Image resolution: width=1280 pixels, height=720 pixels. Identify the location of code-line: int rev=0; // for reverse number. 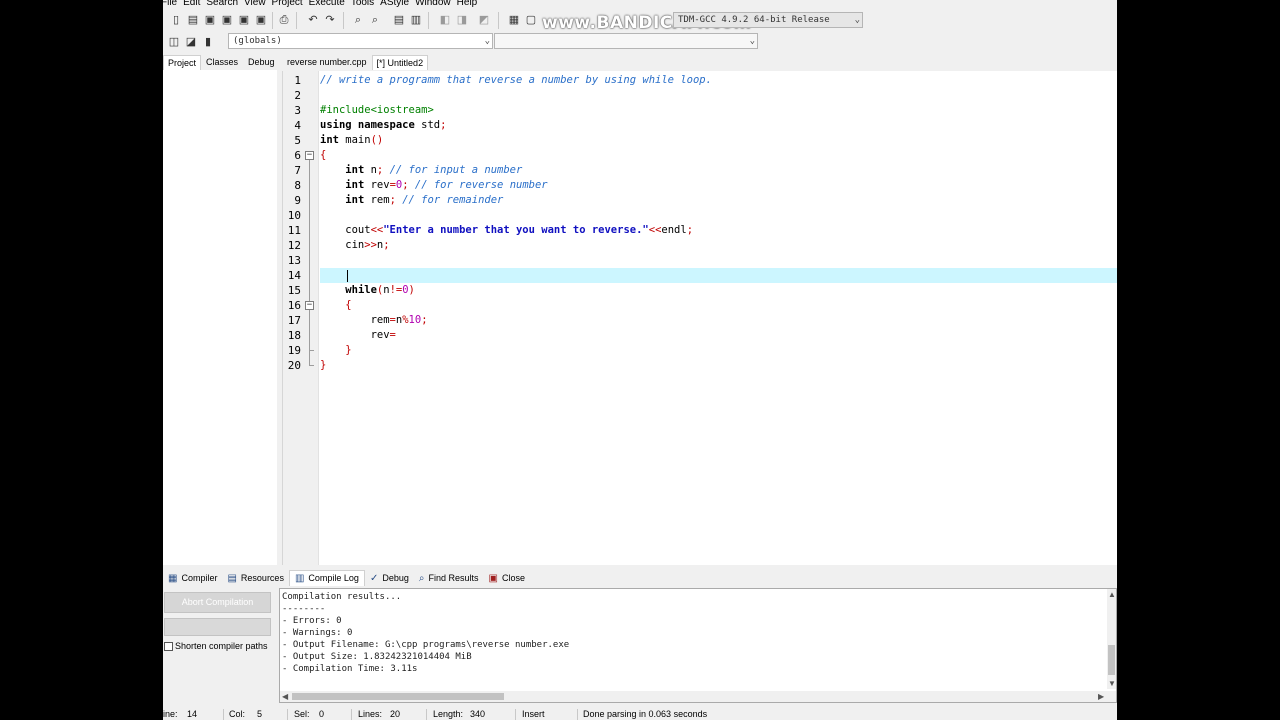
(718, 185).